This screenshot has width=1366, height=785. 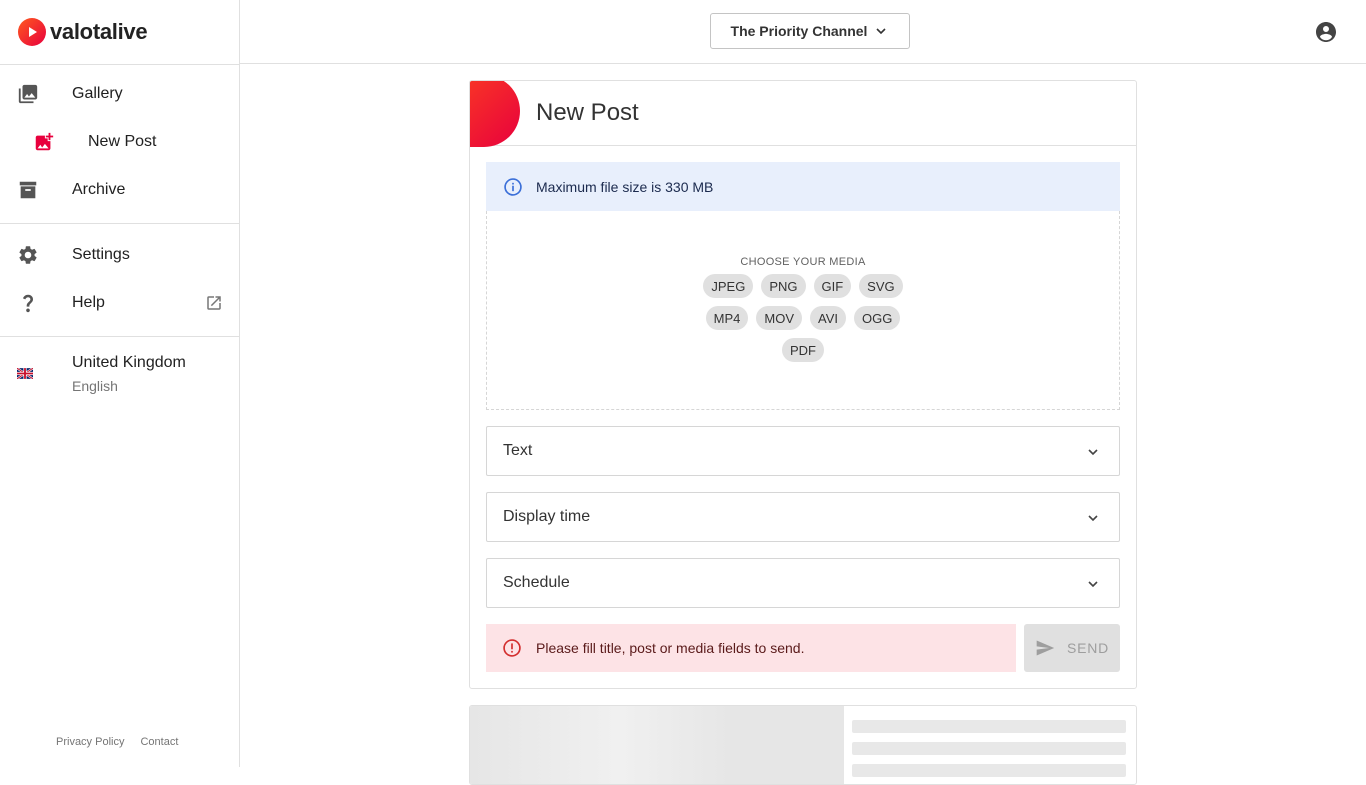 What do you see at coordinates (495, 114) in the screenshot?
I see `card-accent-shape` at bounding box center [495, 114].